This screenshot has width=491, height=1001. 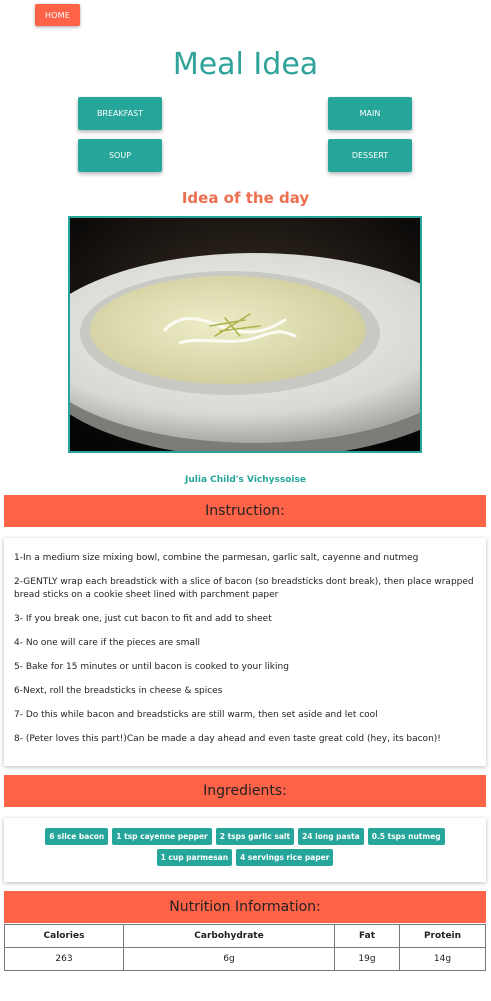 I want to click on dish-name: Julia Child's Vichyssoise, so click(x=245, y=480).